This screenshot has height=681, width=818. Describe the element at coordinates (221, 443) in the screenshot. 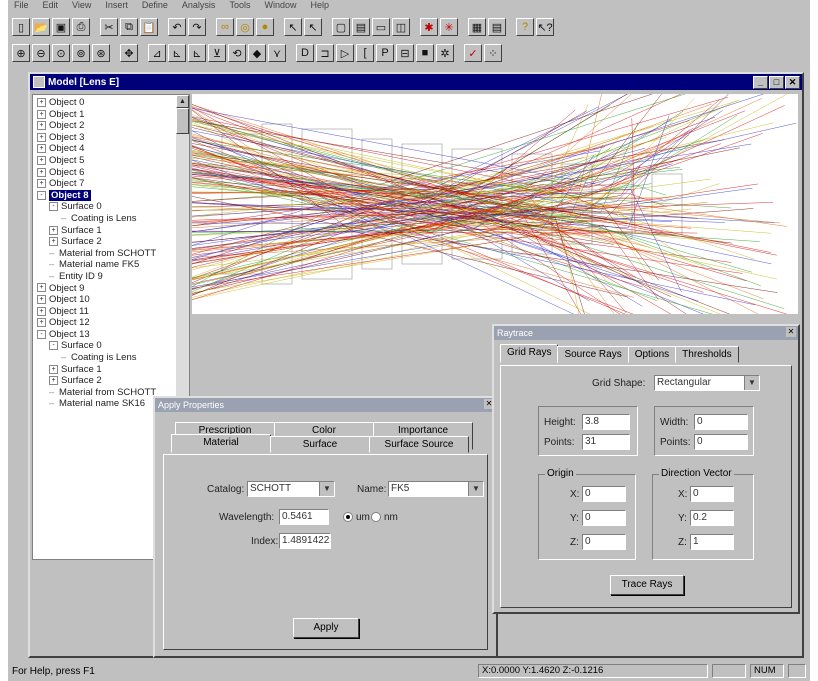

I see `tab-material: Material` at that location.